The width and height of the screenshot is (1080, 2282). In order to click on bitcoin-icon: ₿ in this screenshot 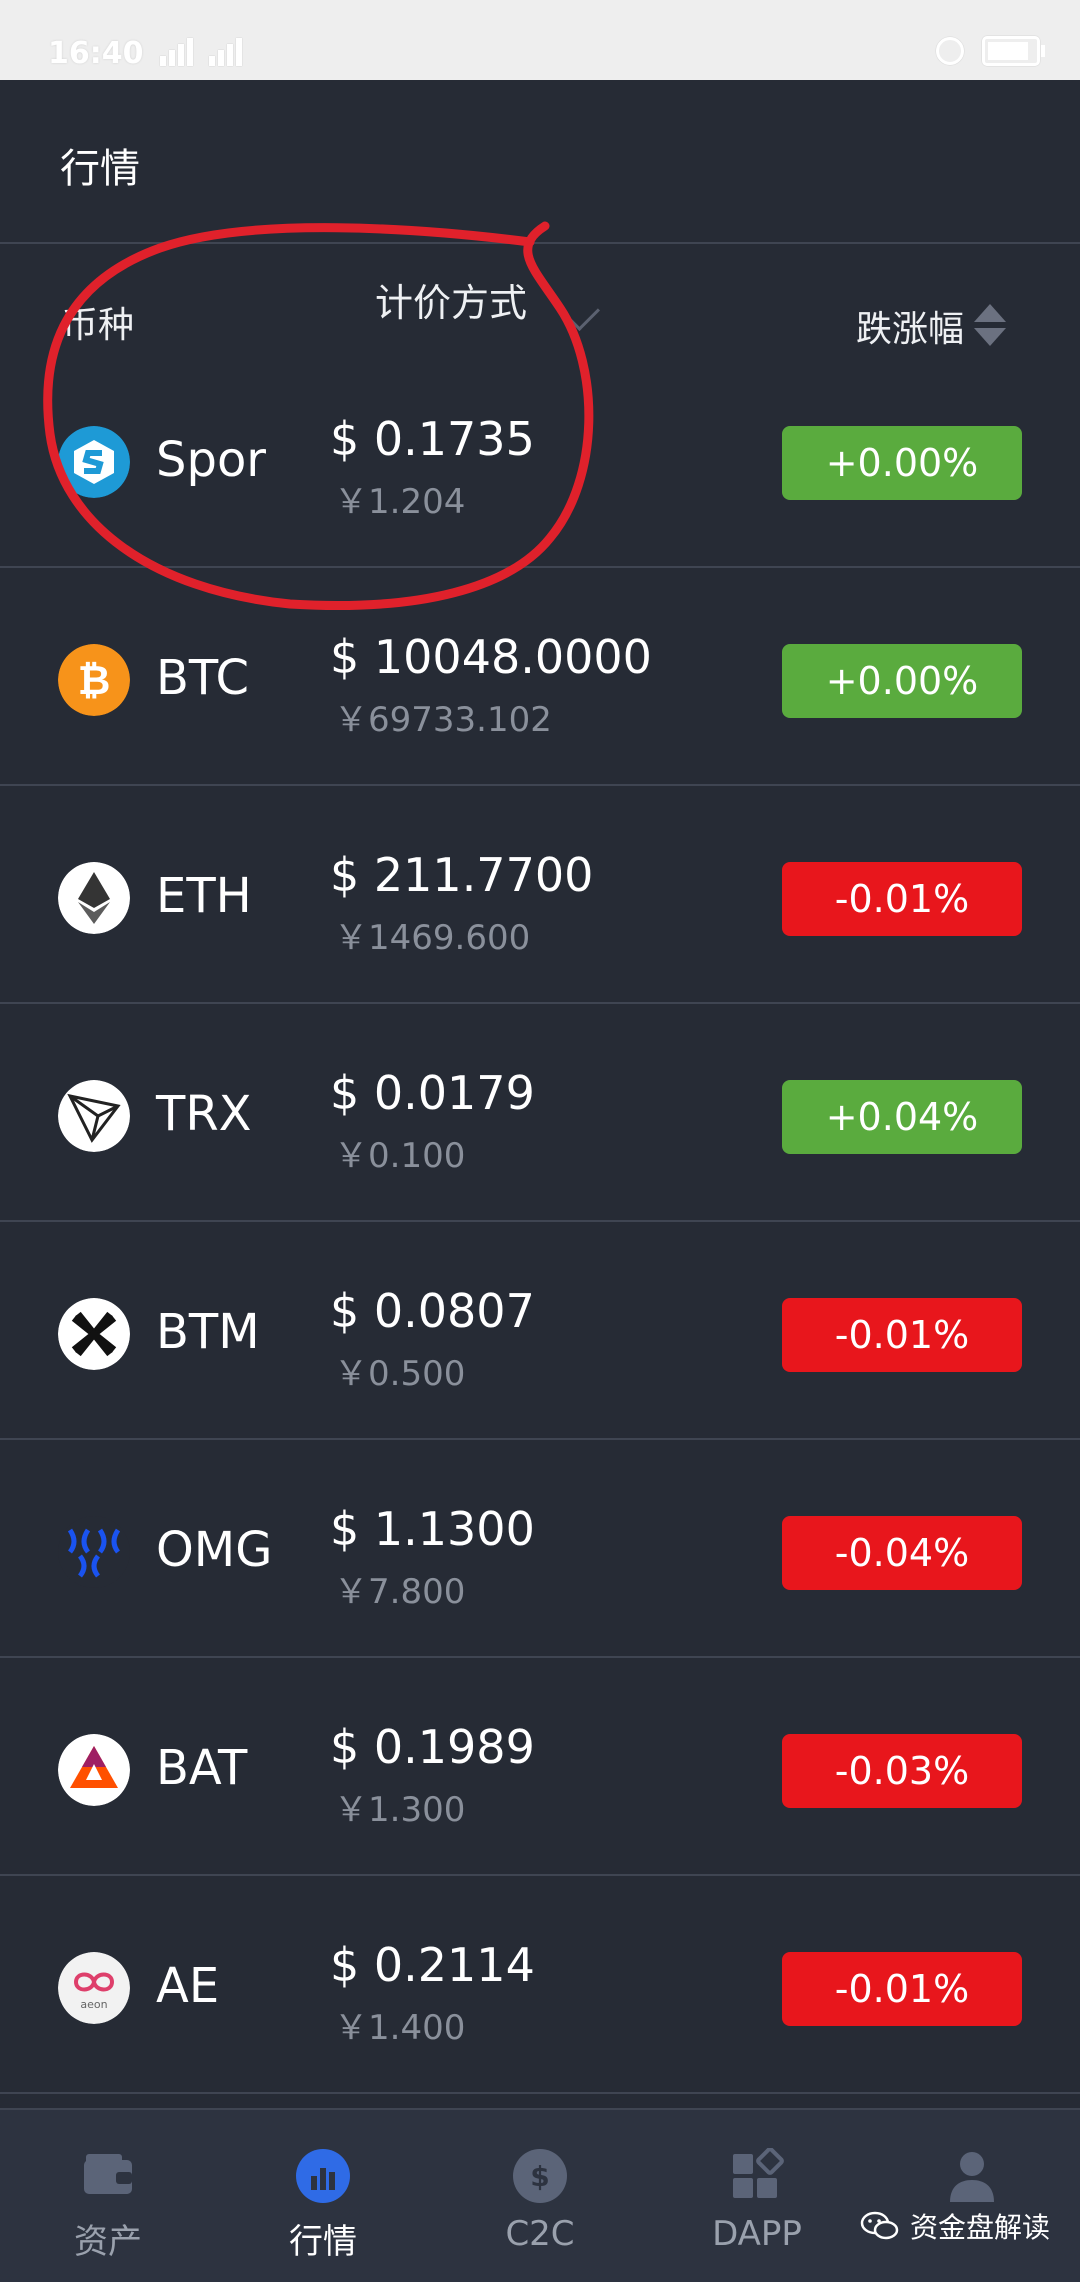, I will do `click(94, 680)`.